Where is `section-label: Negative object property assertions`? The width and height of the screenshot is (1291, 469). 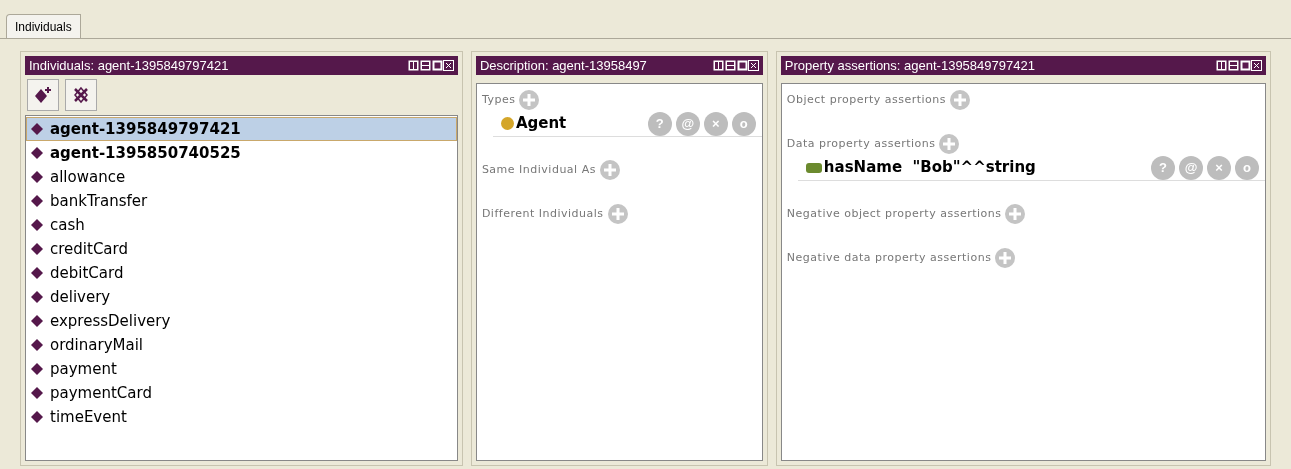
section-label: Negative object property assertions is located at coordinates (894, 213).